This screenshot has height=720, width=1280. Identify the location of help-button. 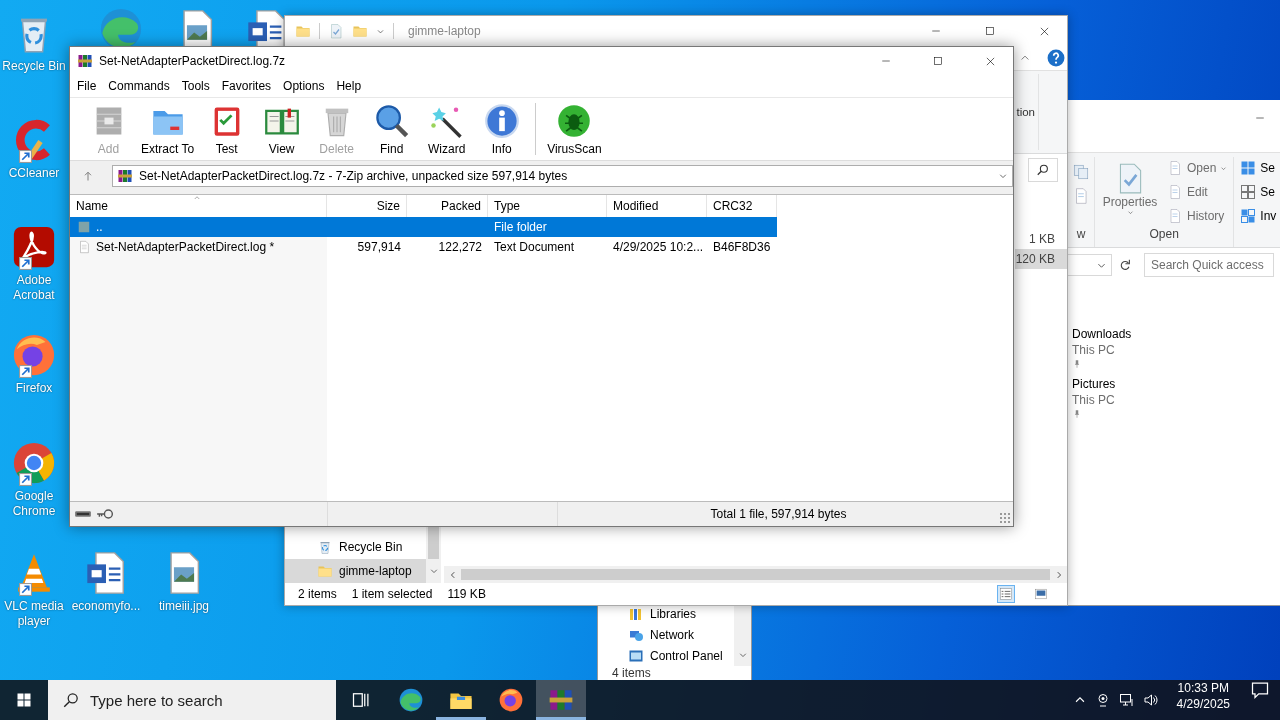
(1056, 58).